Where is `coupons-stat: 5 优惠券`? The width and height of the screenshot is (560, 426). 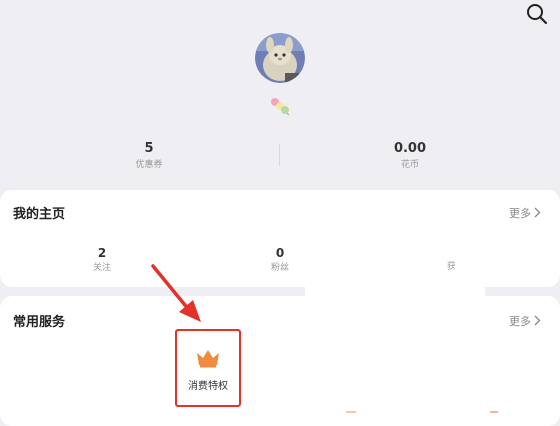
coupons-stat: 5 优惠券 is located at coordinates (149, 155).